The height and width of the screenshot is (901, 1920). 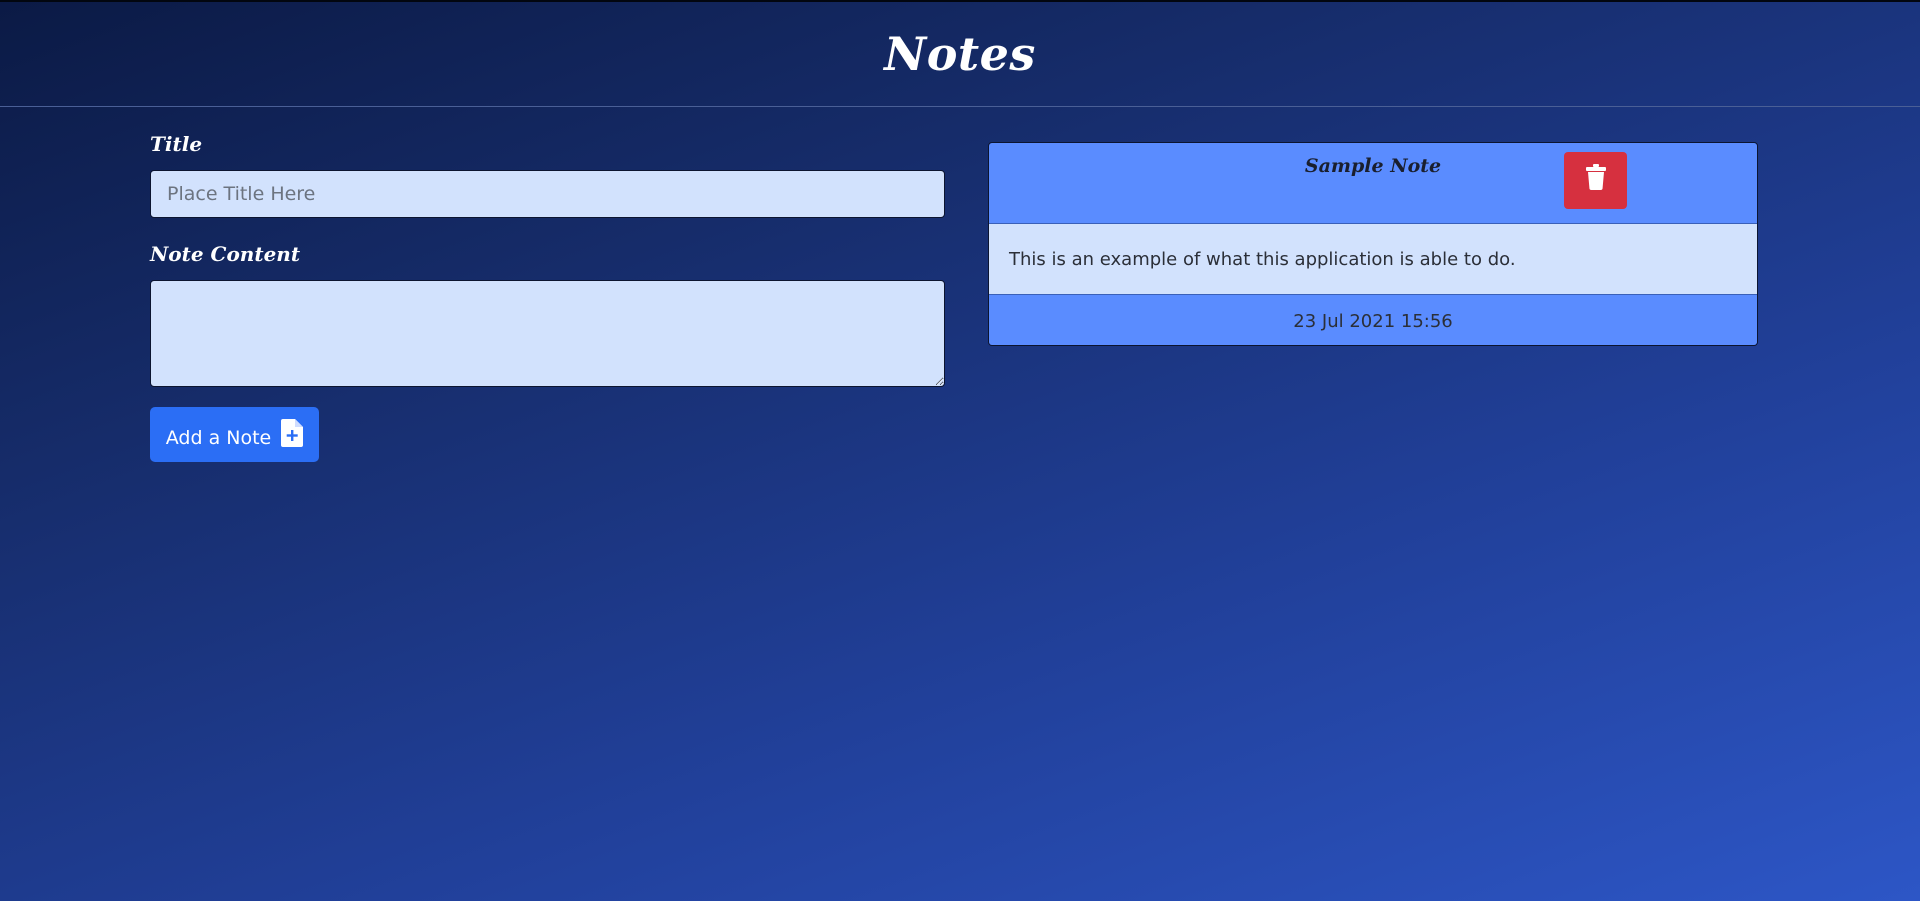 I want to click on note-content-label: Note Content, so click(x=225, y=254).